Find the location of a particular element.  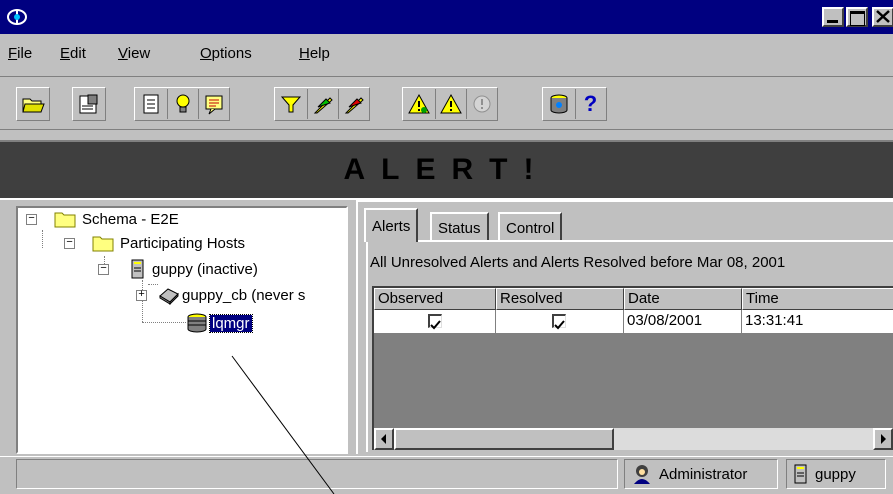

cell-observed is located at coordinates (435, 322).